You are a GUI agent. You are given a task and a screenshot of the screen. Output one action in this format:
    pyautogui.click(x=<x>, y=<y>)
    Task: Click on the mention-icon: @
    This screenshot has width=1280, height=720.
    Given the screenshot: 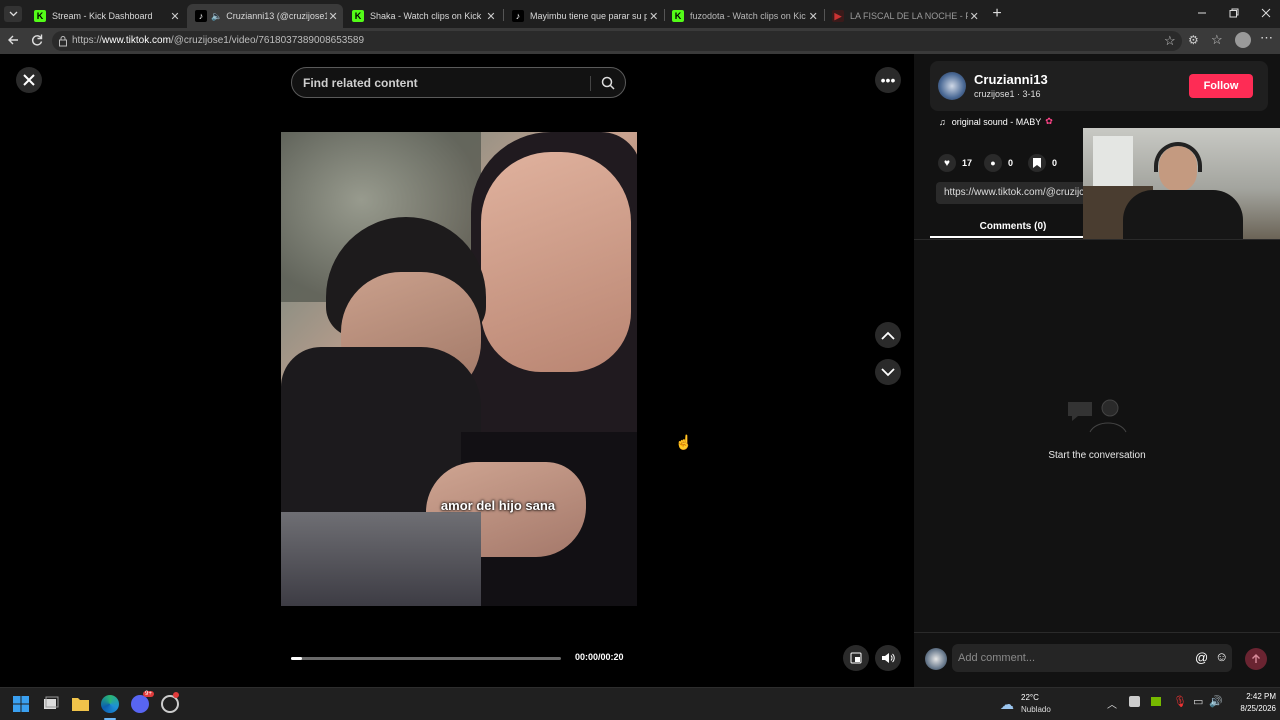 What is the action you would take?
    pyautogui.click(x=1201, y=657)
    